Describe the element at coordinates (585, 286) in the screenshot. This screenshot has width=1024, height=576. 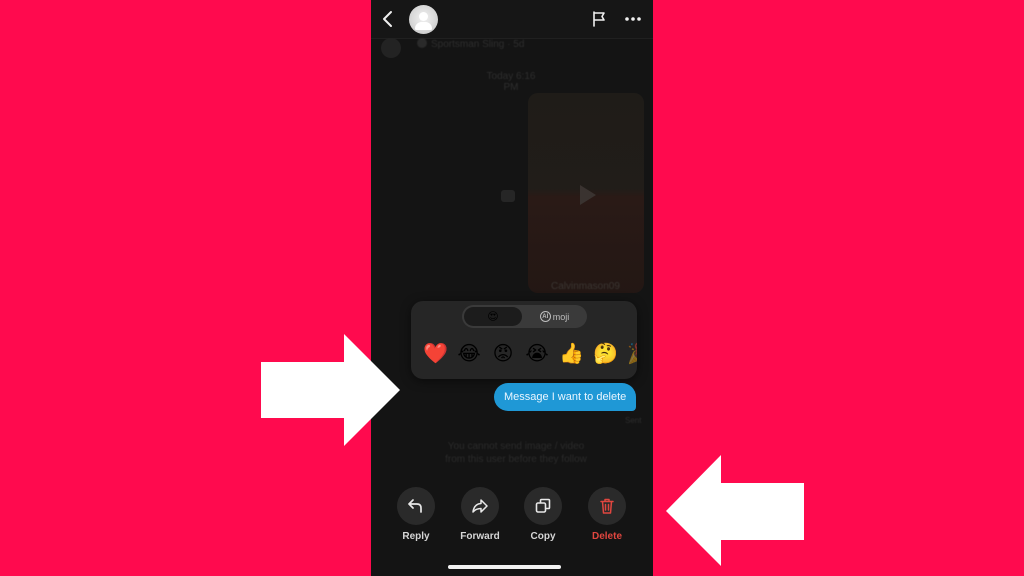
I see `video-caption: Calvinmason09` at that location.